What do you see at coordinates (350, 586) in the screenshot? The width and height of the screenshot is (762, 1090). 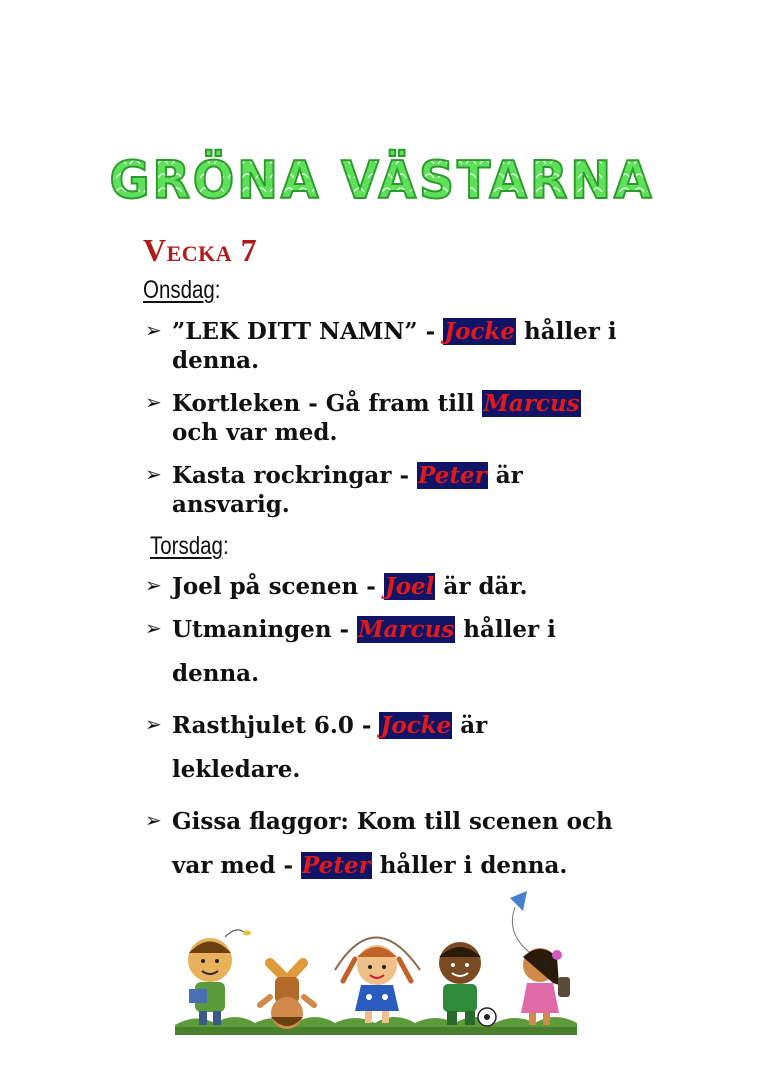 I see `list-item-line1: Joel på scenen - Joel är där.` at bounding box center [350, 586].